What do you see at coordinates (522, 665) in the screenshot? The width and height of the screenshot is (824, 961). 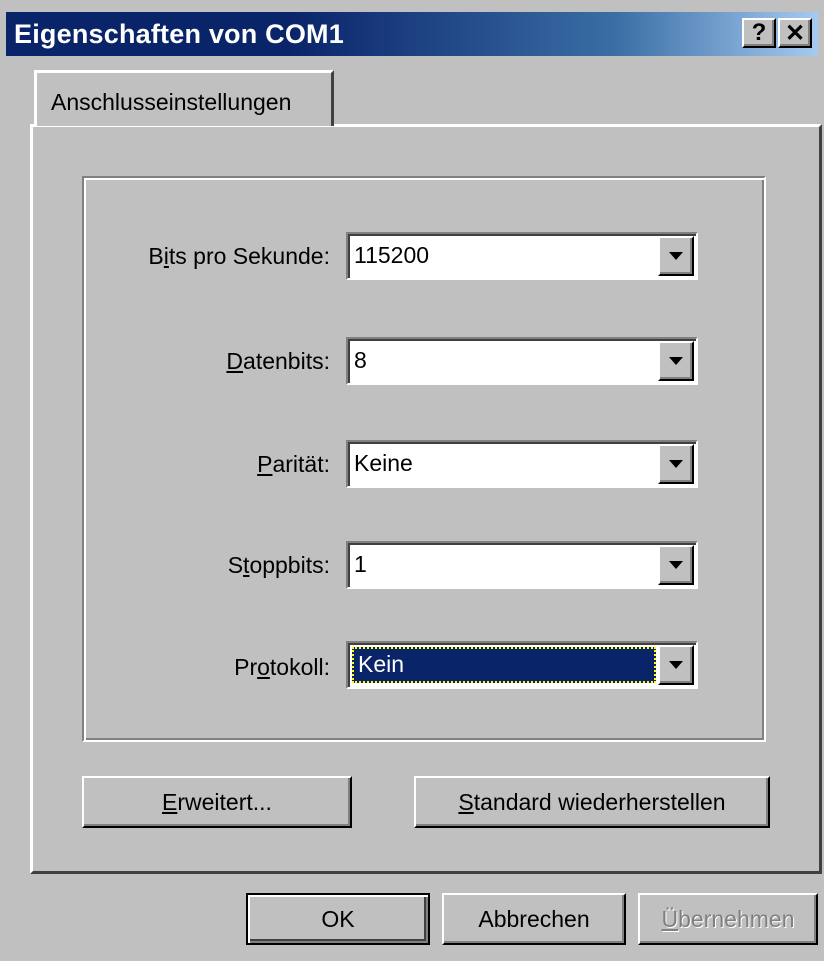 I see `protocol-select: Kein` at bounding box center [522, 665].